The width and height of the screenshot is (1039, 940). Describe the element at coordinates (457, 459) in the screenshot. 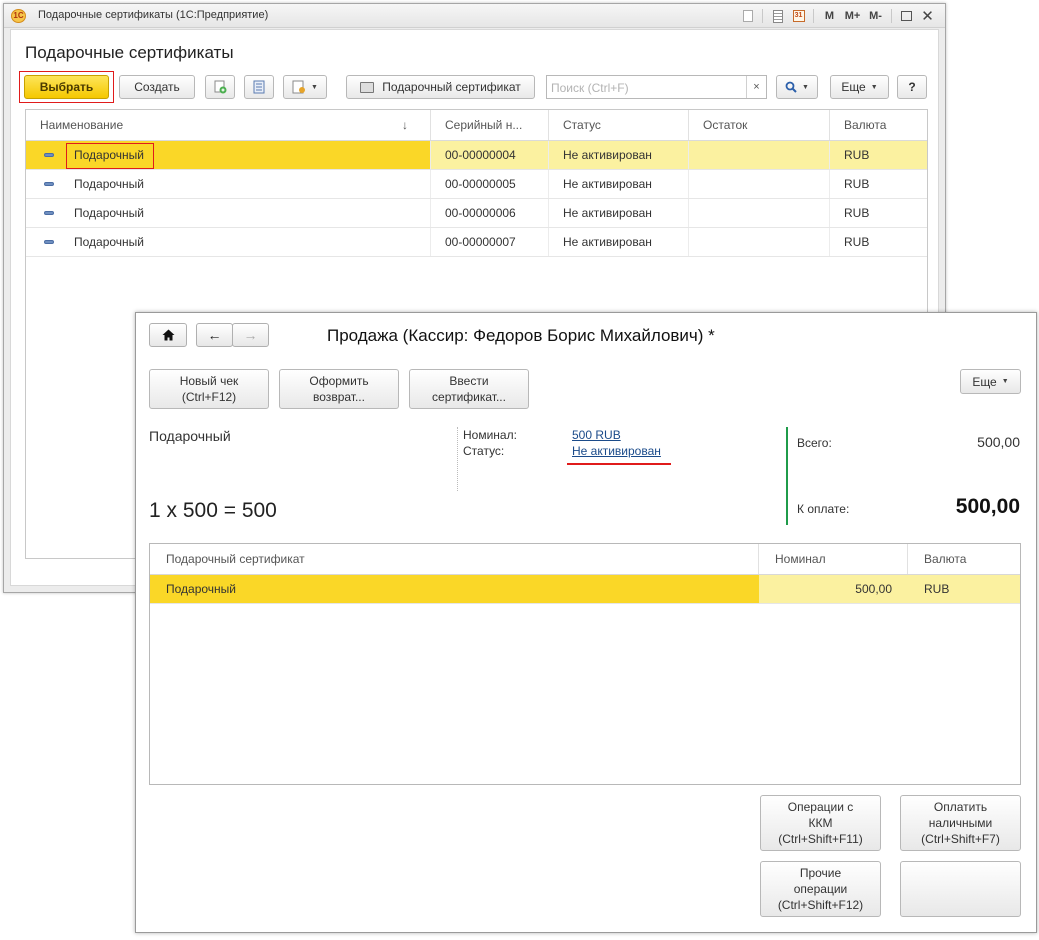

I see `divider` at that location.